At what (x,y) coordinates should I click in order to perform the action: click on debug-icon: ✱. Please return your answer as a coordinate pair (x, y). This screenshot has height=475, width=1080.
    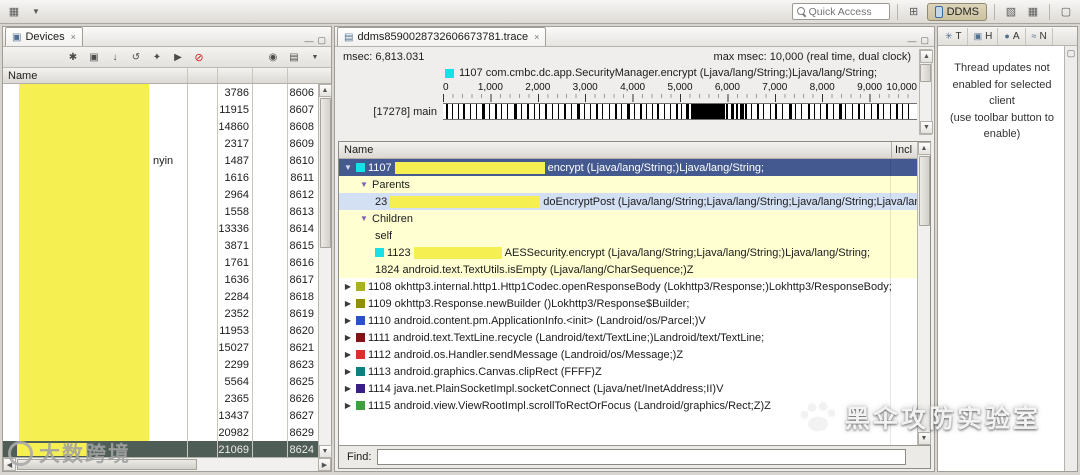
    Looking at the image, I should click on (73, 57).